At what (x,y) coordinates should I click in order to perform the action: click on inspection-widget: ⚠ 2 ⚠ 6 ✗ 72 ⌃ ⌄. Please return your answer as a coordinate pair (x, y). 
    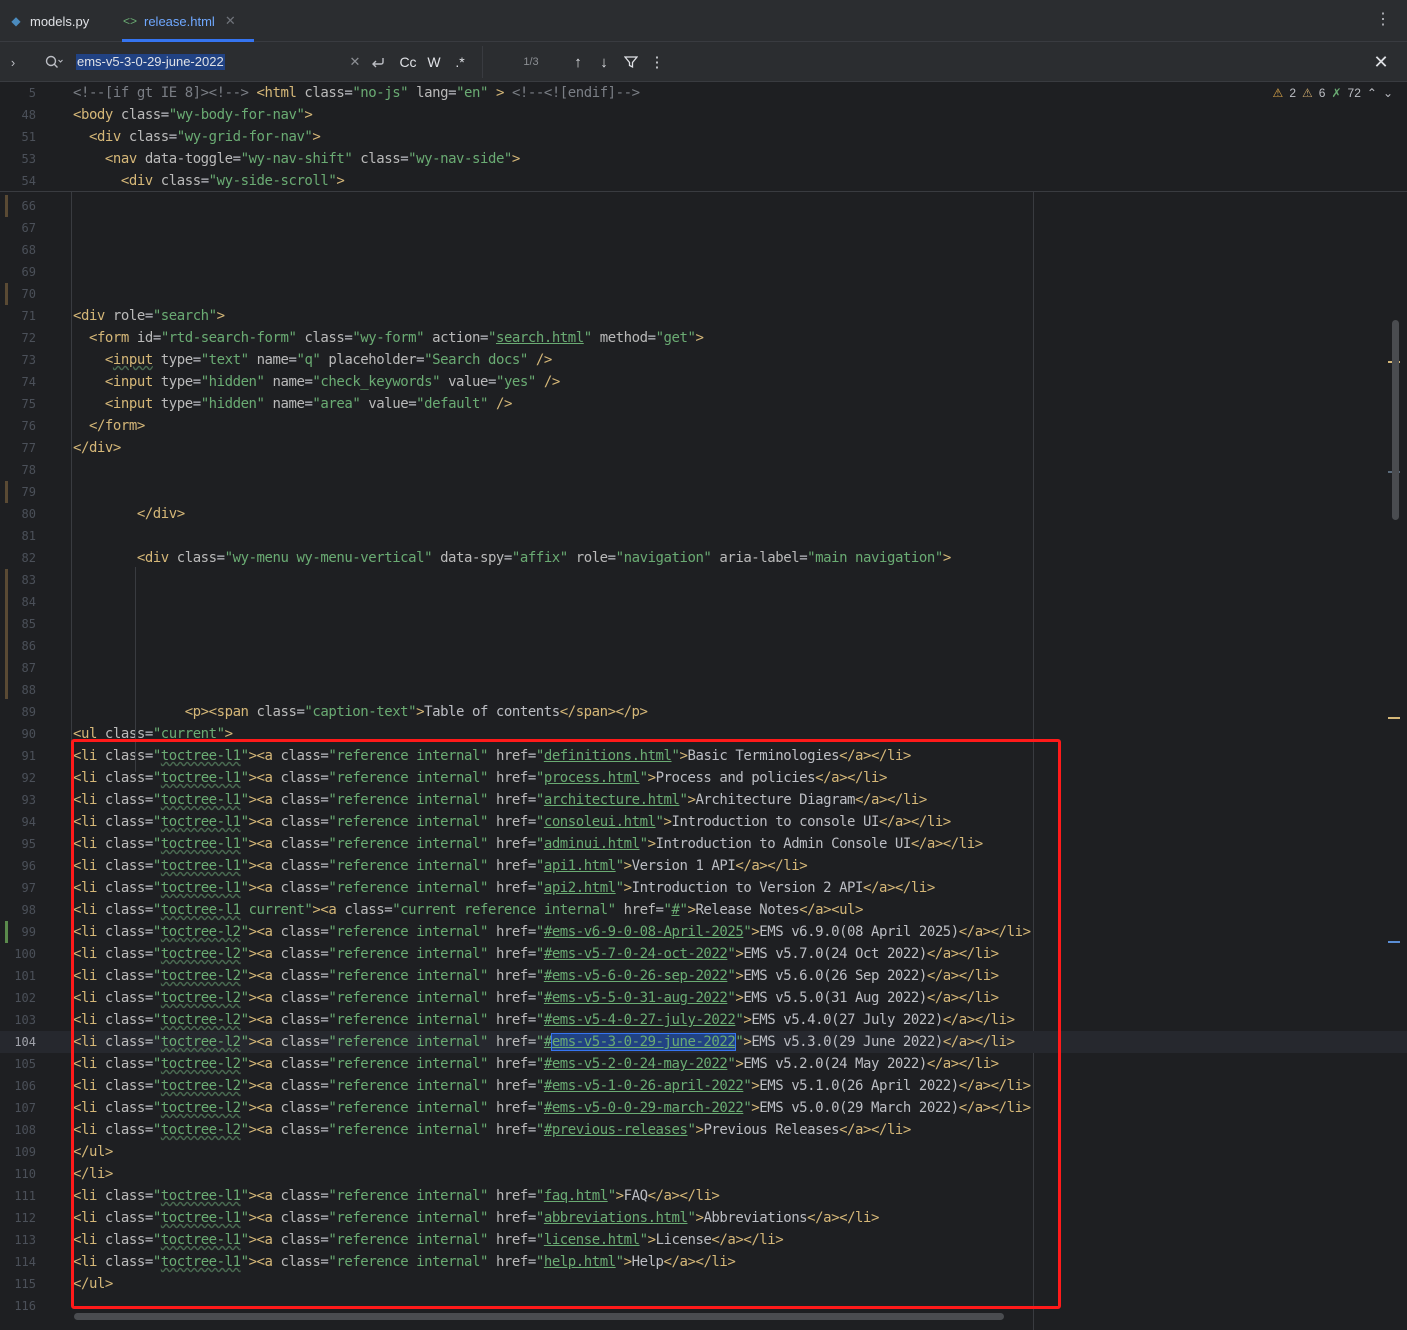
    Looking at the image, I should click on (1333, 93).